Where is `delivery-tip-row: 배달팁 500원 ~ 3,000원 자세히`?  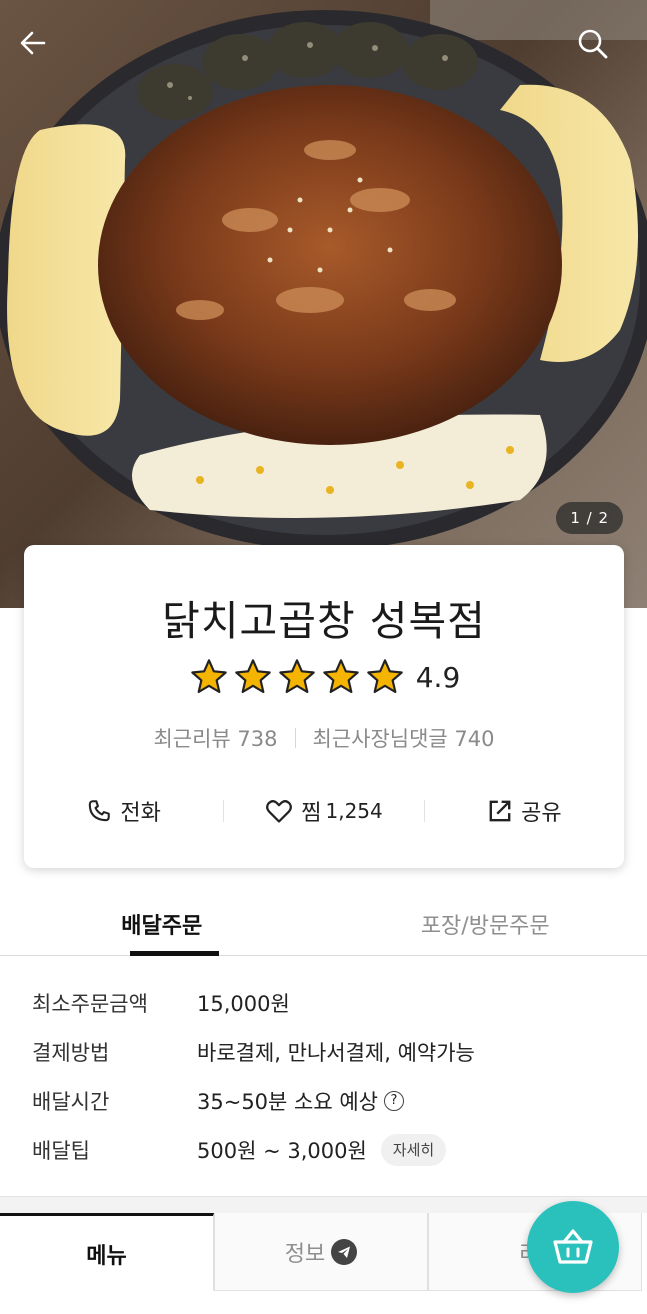
delivery-tip-row: 배달팁 500원 ~ 3,000원 자세히 is located at coordinates (327, 1149).